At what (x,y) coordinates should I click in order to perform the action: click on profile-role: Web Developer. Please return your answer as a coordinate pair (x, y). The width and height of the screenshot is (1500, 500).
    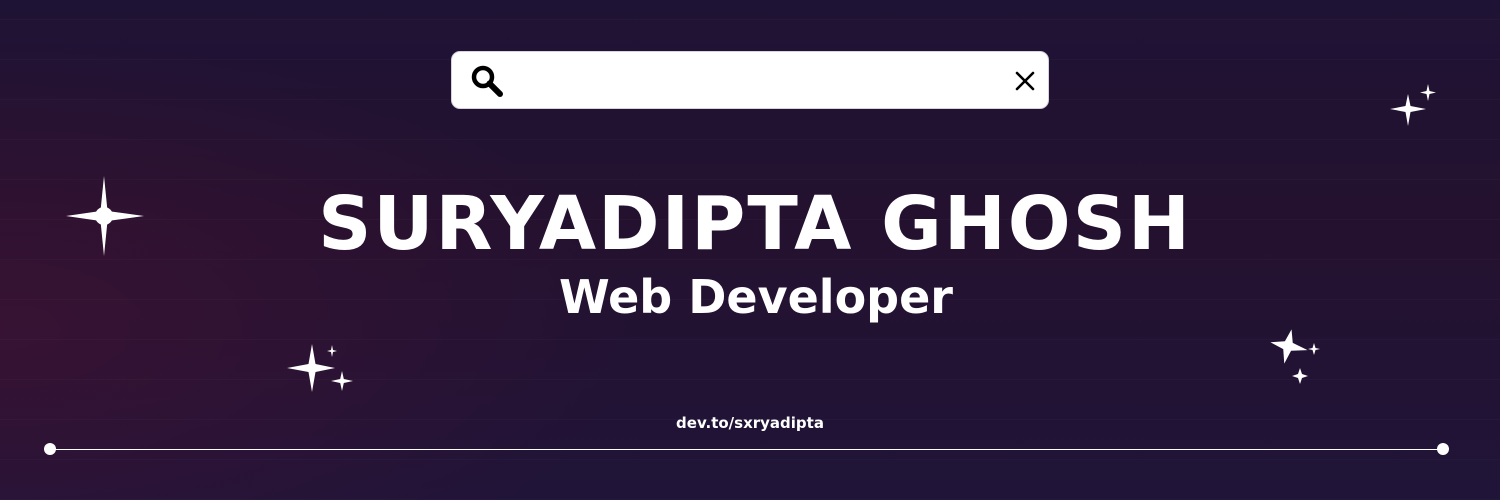
    Looking at the image, I should click on (756, 297).